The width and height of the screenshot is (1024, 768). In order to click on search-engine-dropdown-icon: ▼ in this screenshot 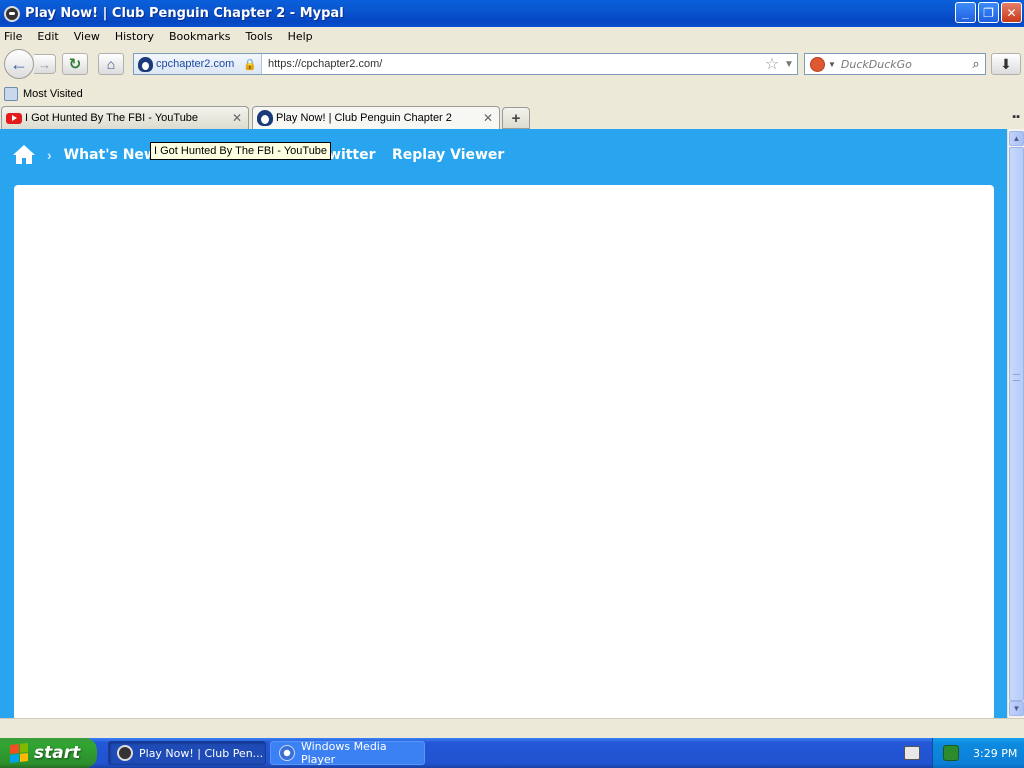, I will do `click(832, 64)`.